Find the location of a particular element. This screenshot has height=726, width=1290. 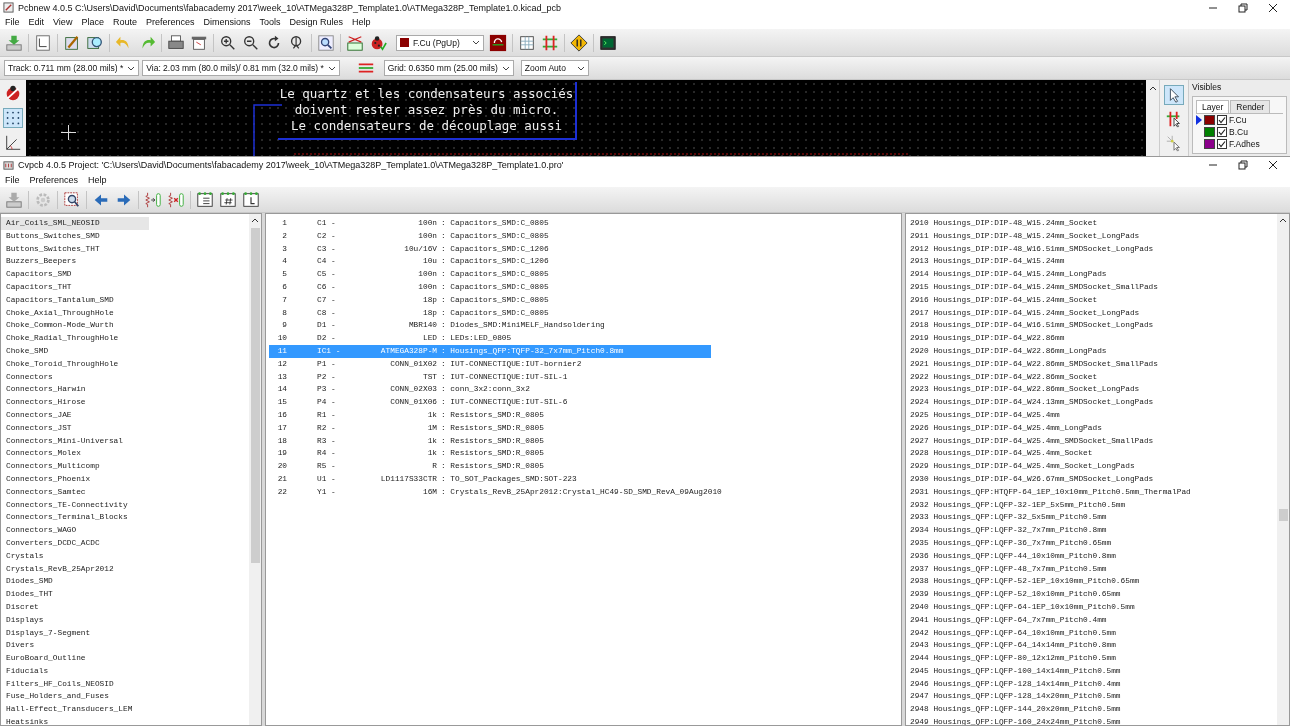

chip-magnifier-icon is located at coordinates (72, 199).